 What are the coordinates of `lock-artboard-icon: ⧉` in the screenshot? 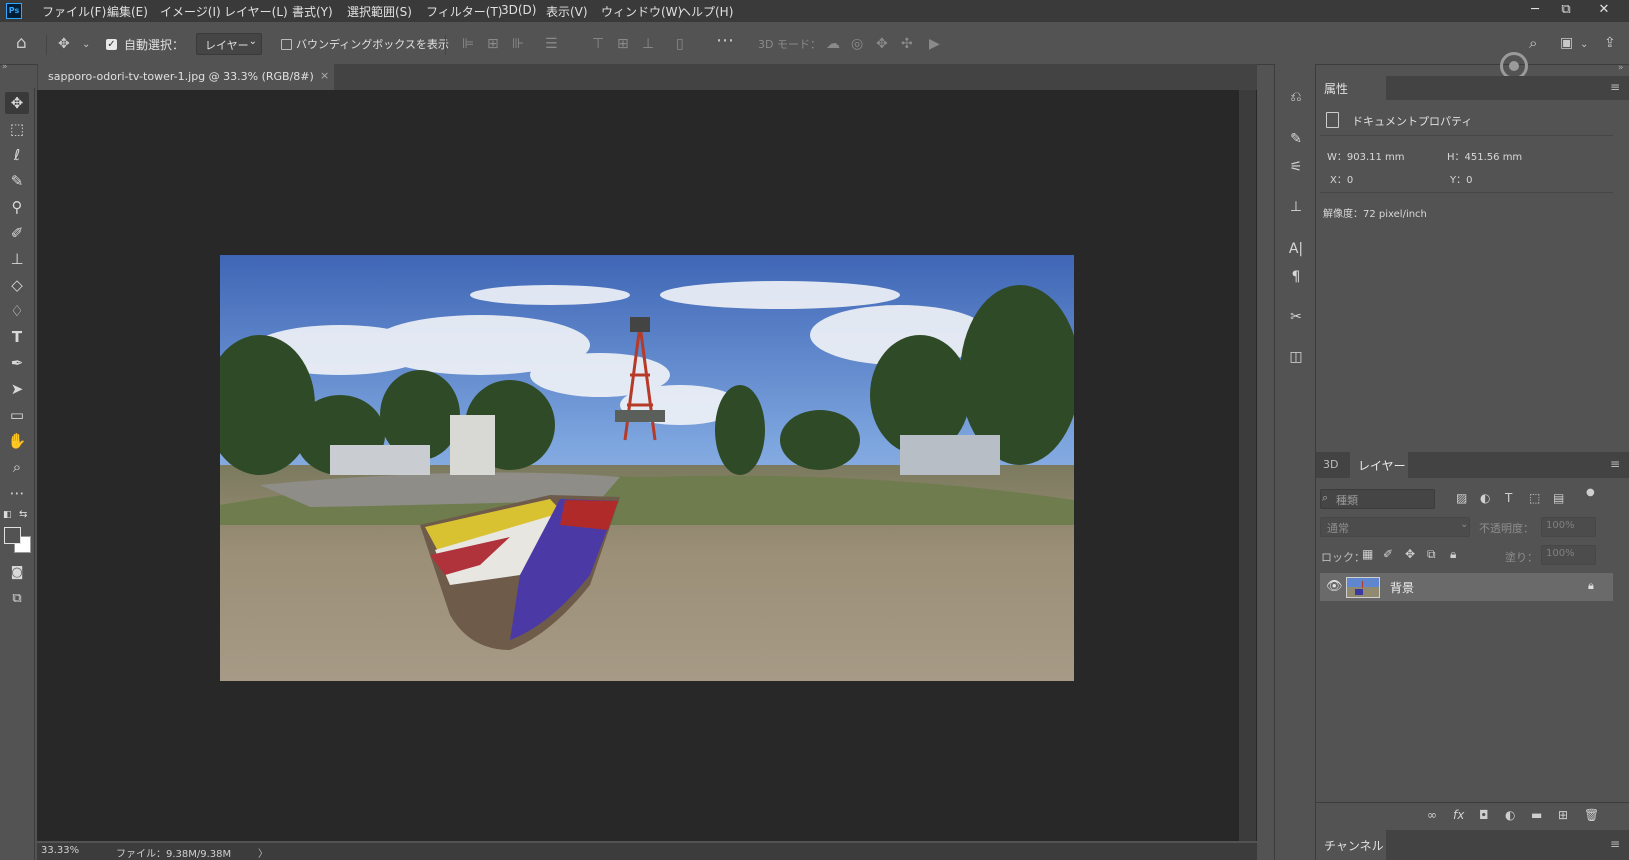 It's located at (1431, 554).